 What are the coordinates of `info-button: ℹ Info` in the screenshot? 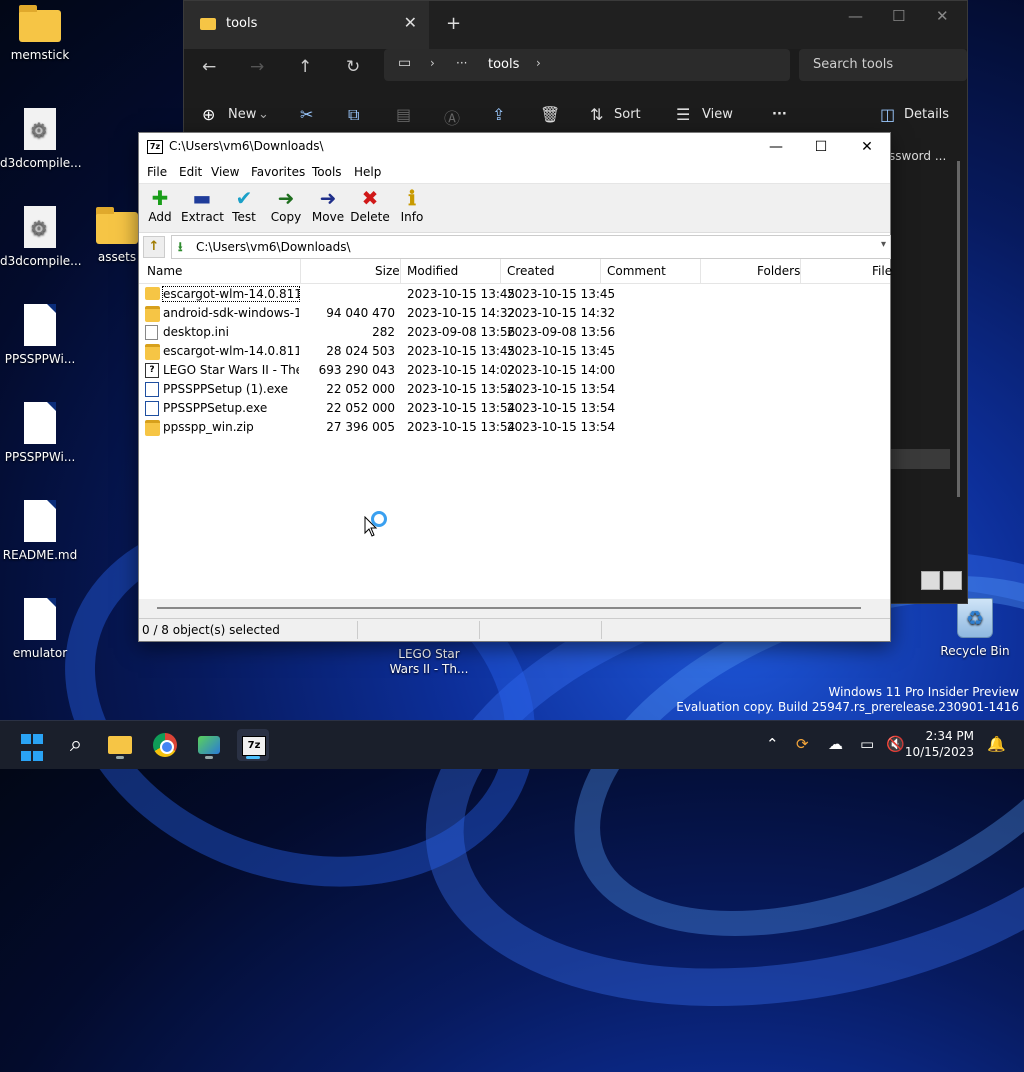 It's located at (412, 205).